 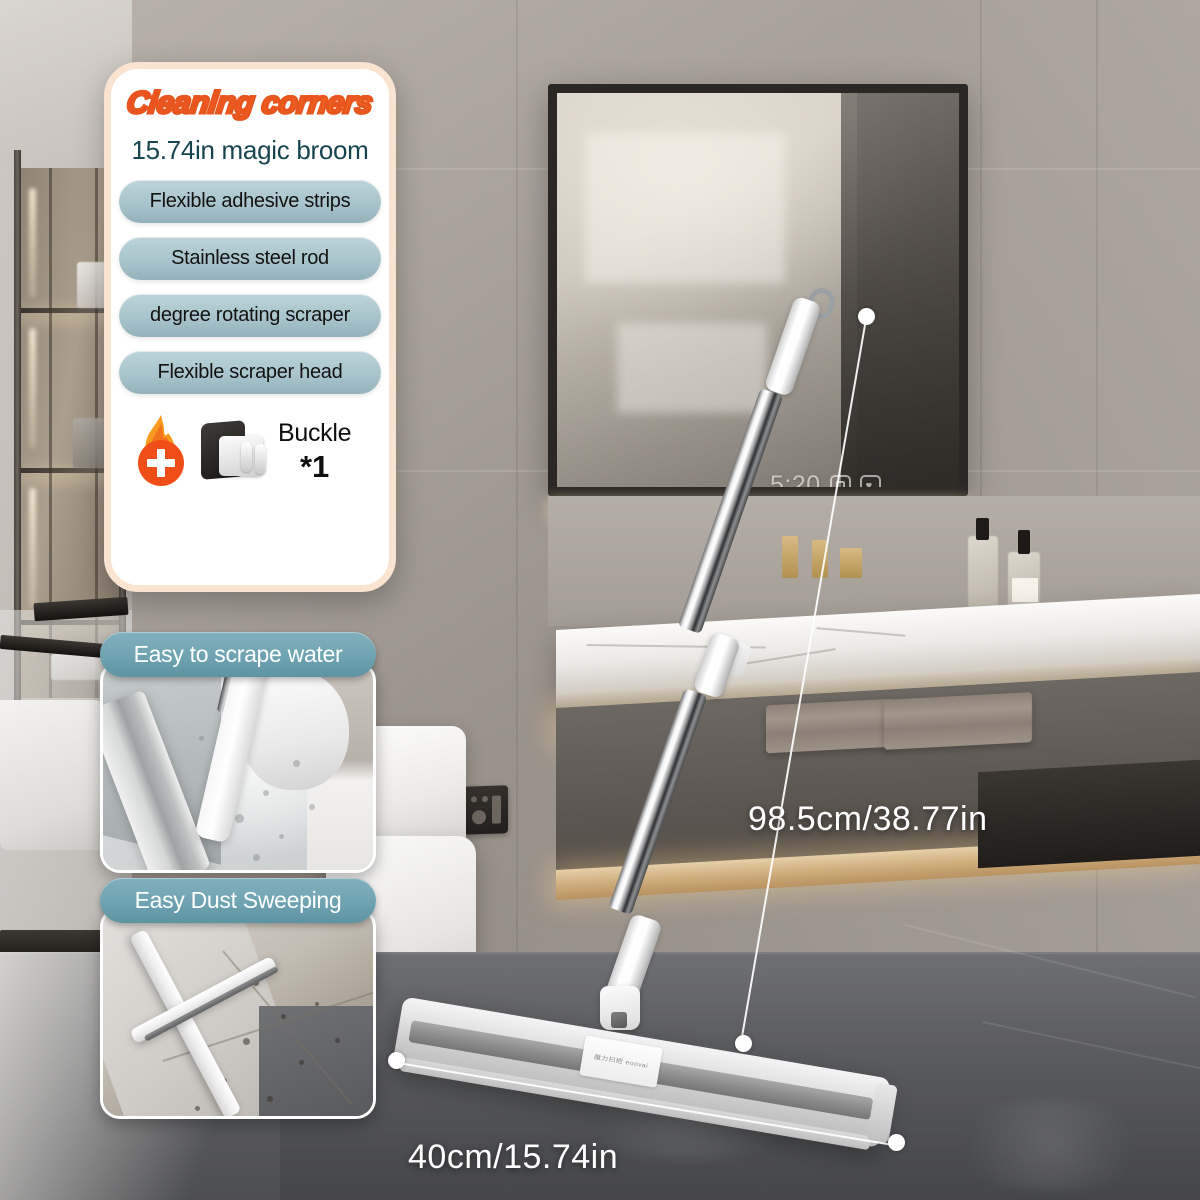 I want to click on card-subtitle: 15.74in magic broom, so click(x=250, y=150).